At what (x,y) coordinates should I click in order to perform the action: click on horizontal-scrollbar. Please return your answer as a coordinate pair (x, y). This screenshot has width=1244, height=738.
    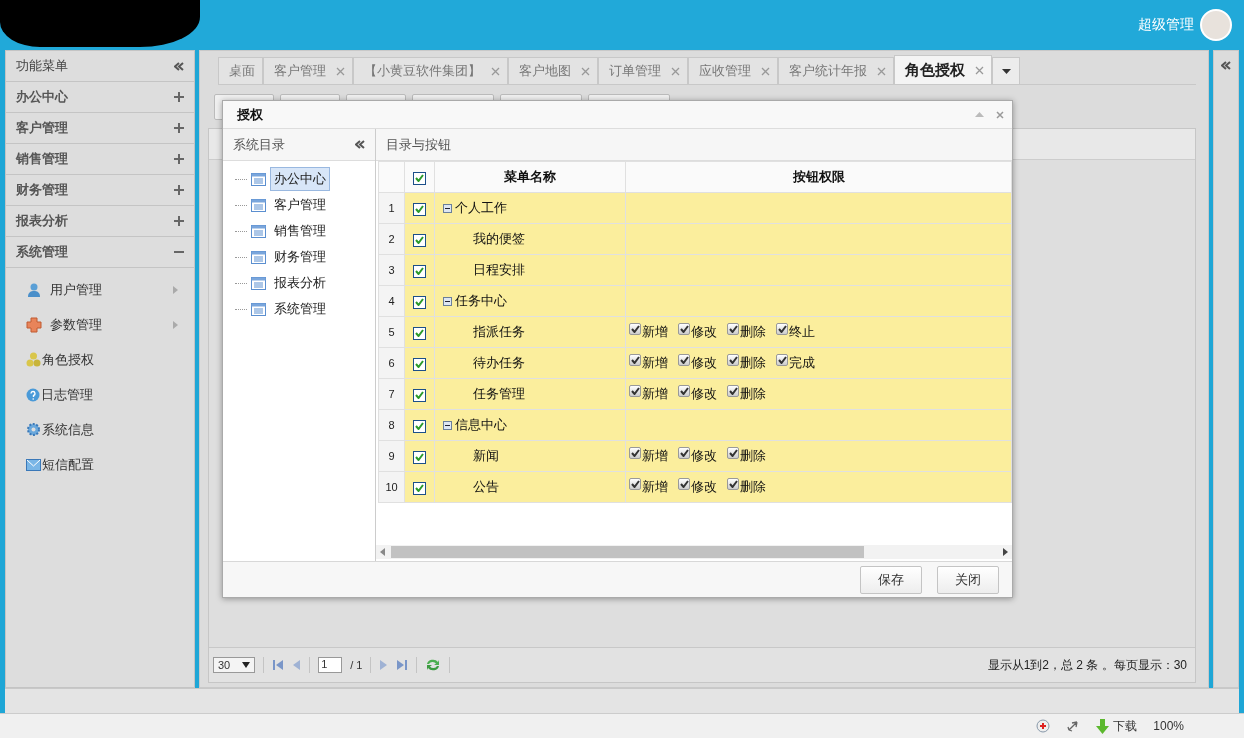
    Looking at the image, I should click on (694, 552).